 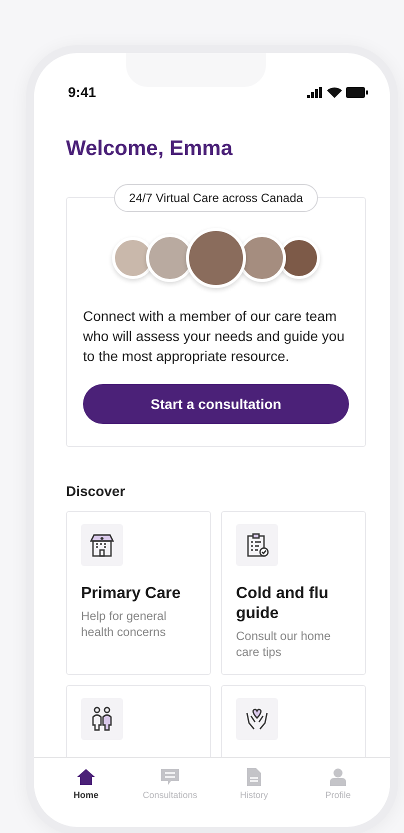 I want to click on discover-card: Cold and flu guide Consult our home care tips, so click(x=293, y=593).